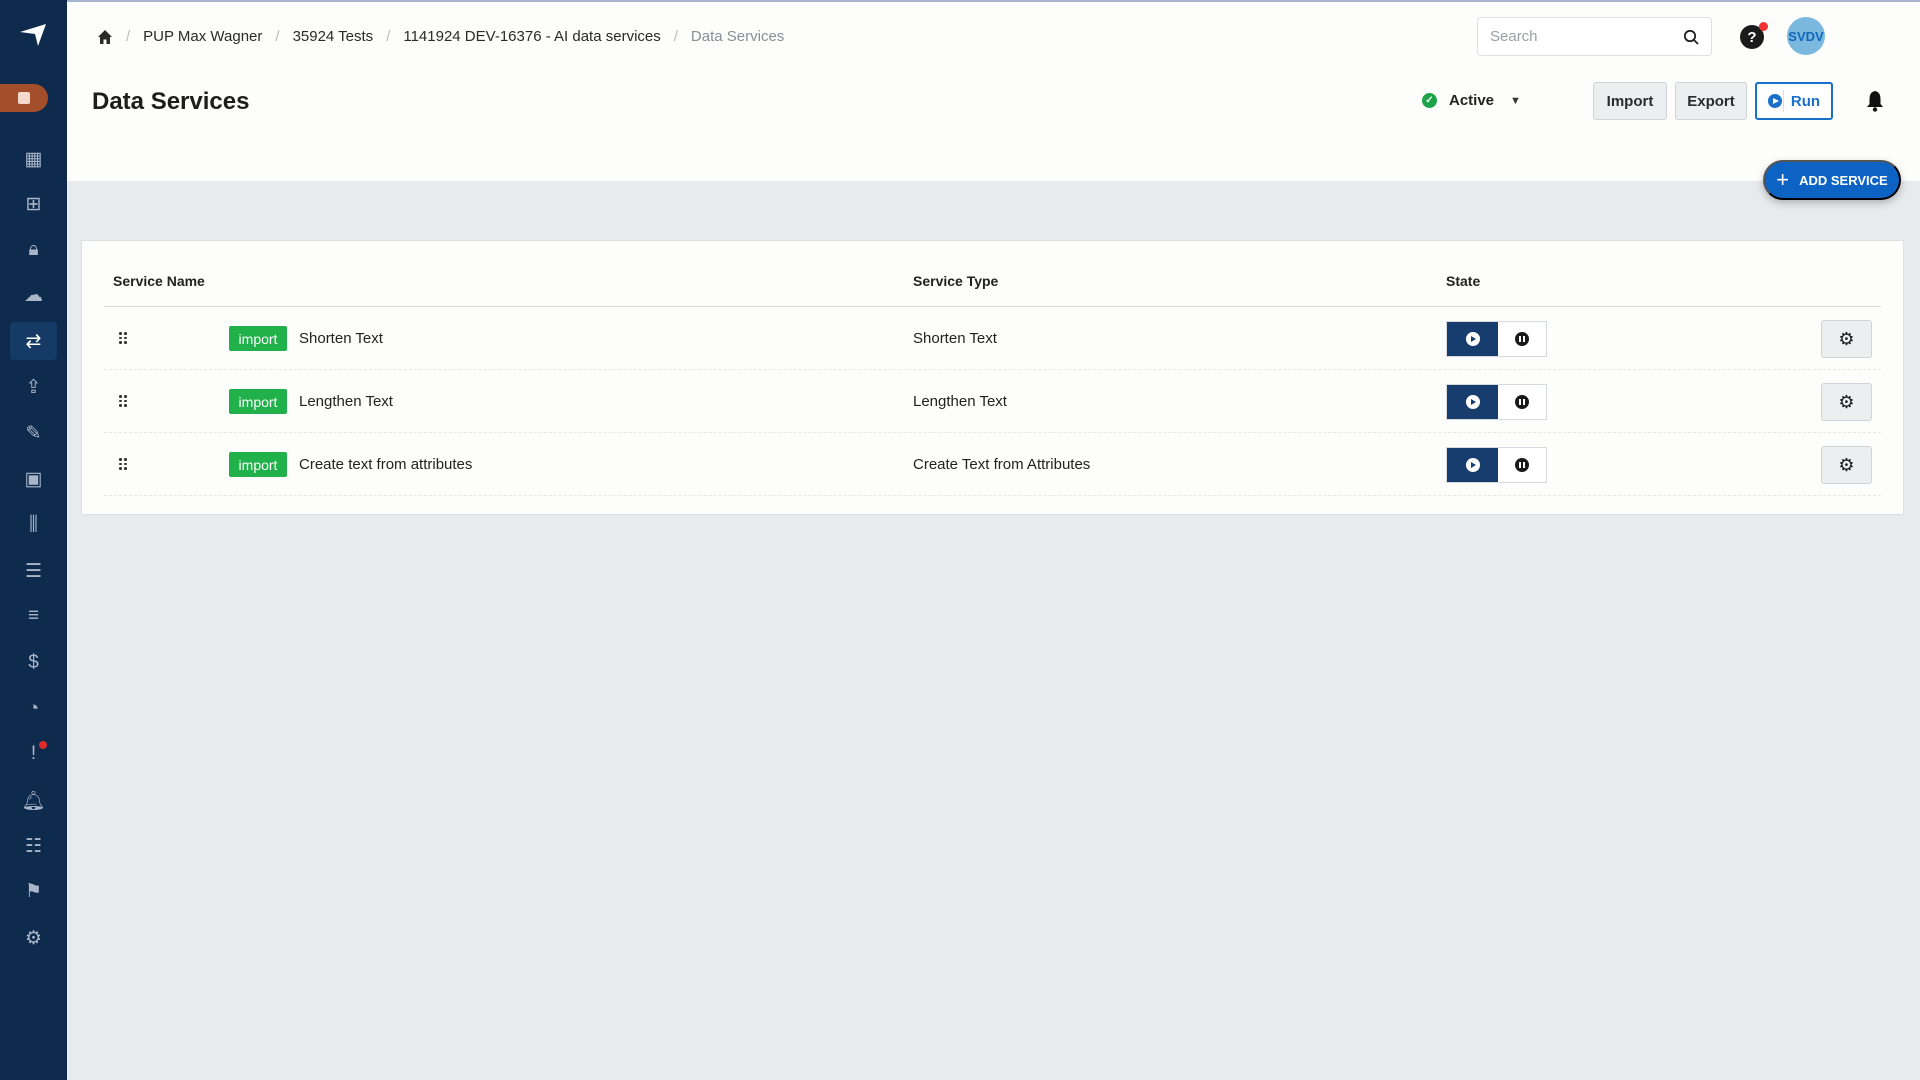 The image size is (1920, 1080). I want to click on lock-icon: 🔒︎, so click(33, 249).